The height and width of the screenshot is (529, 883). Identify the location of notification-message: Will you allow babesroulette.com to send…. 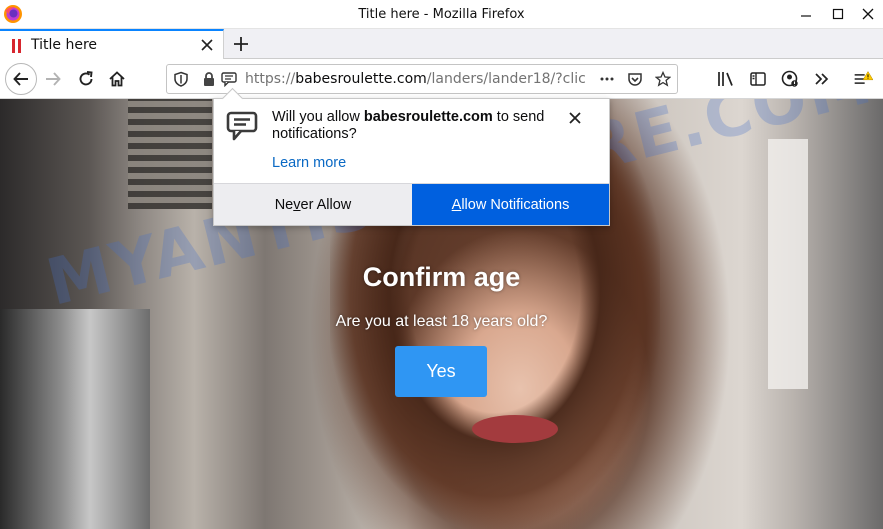
(417, 126).